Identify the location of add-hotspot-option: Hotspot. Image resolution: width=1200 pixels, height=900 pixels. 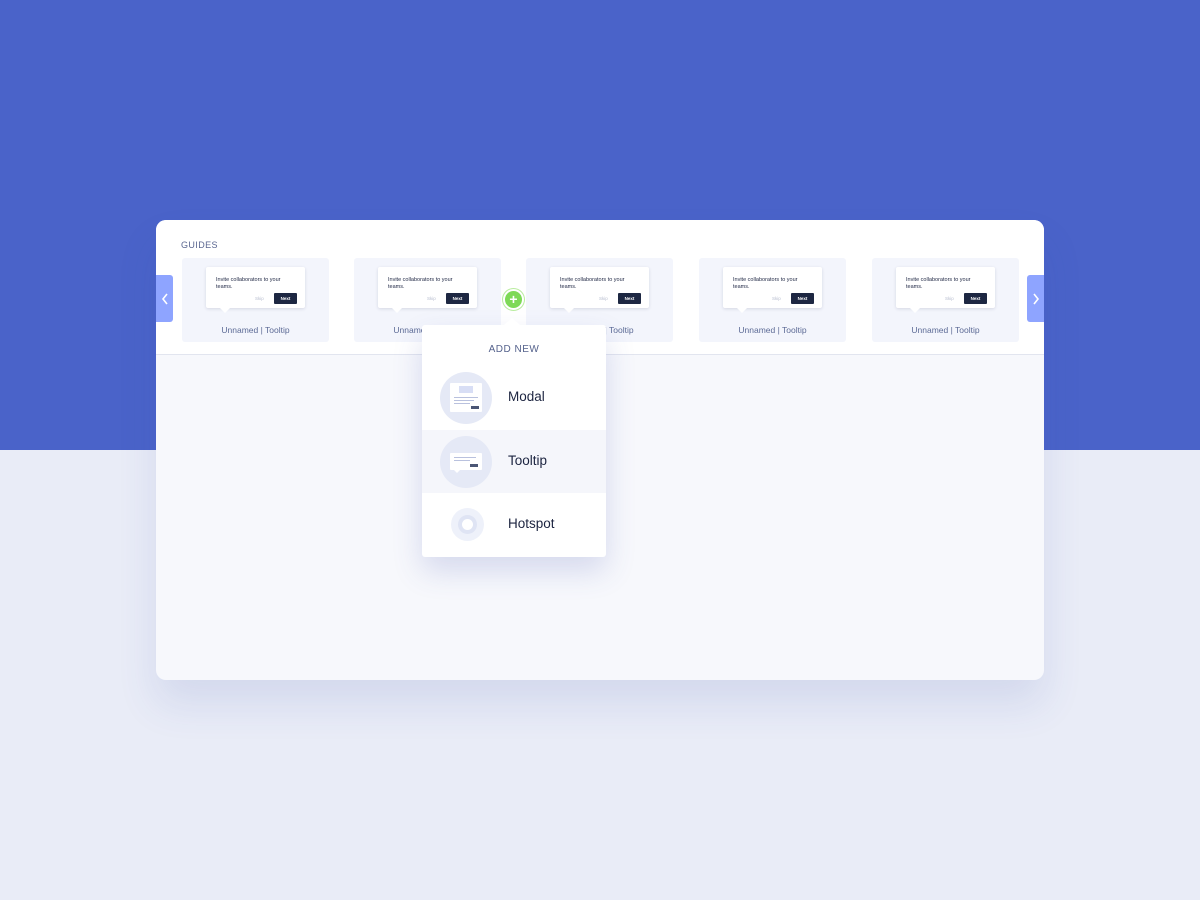
(514, 524).